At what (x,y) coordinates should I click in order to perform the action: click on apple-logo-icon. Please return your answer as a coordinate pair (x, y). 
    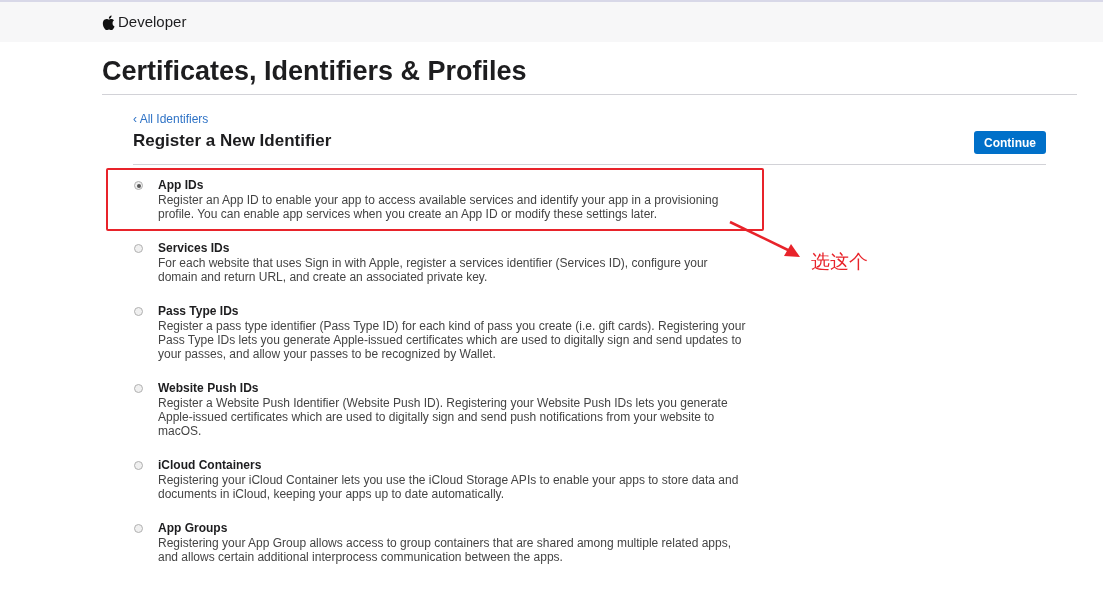
    Looking at the image, I should click on (108, 22).